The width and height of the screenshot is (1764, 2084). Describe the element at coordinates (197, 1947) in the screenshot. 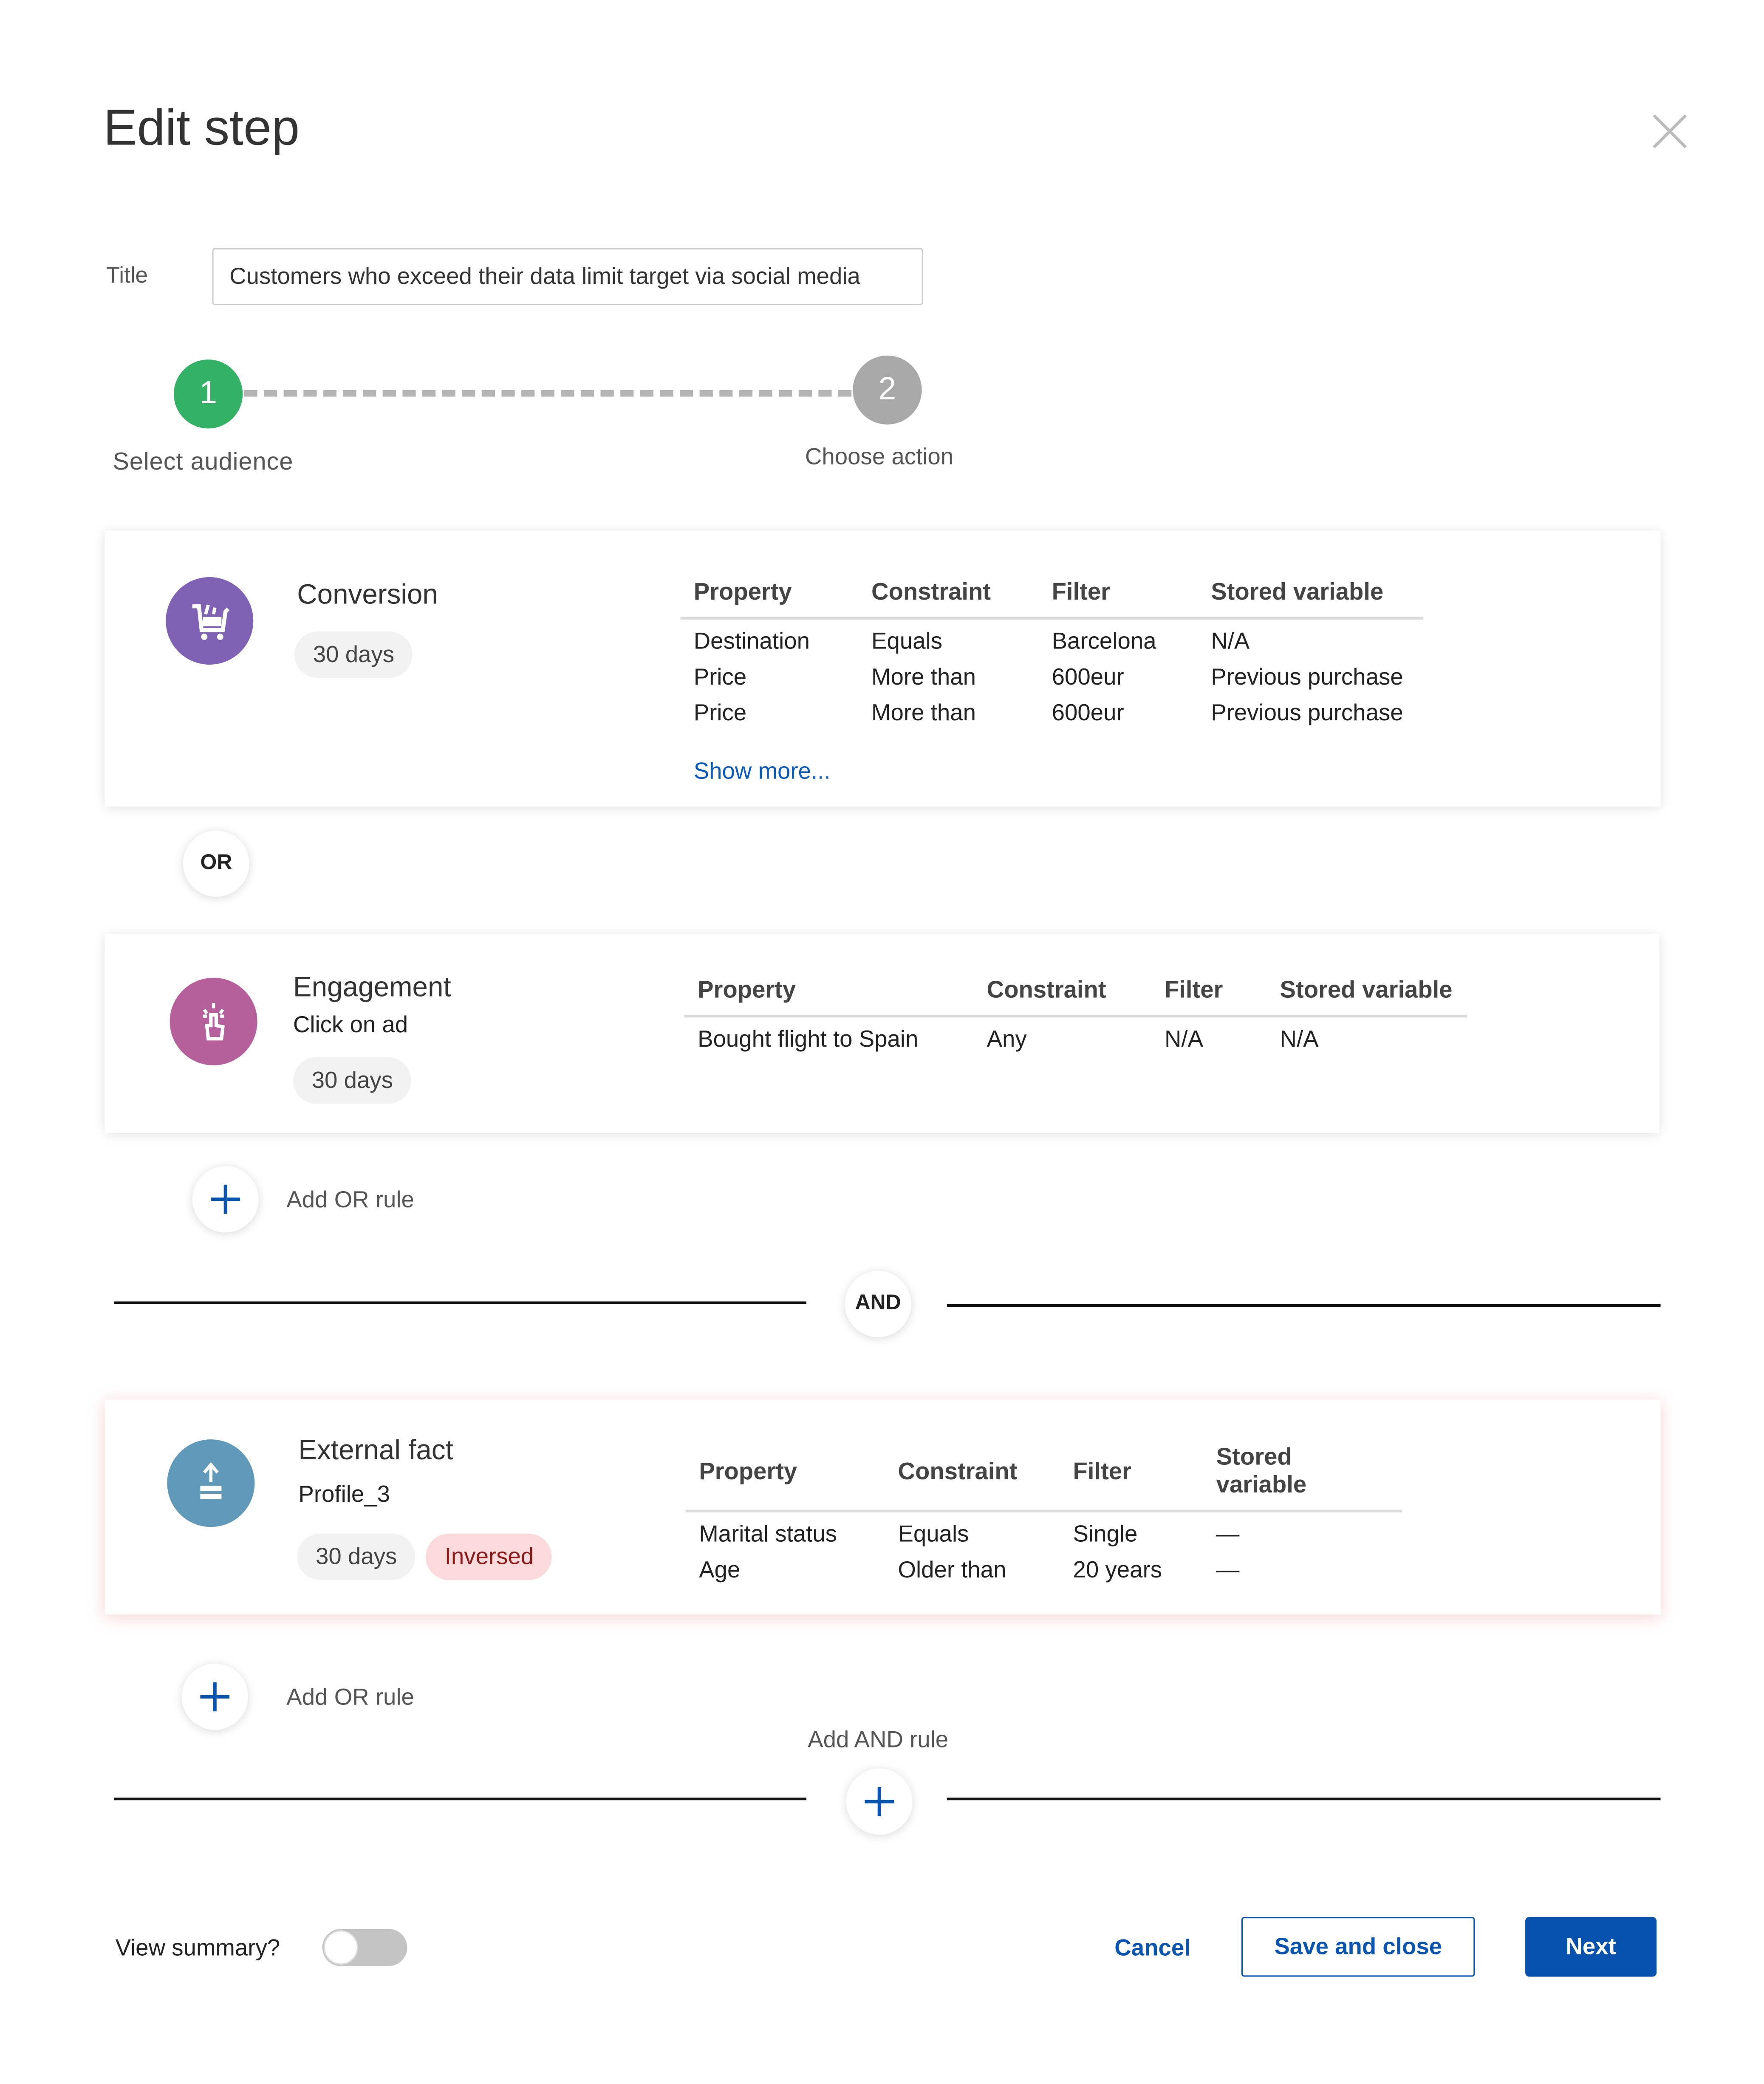

I see `view-summary-label: View summary?` at that location.